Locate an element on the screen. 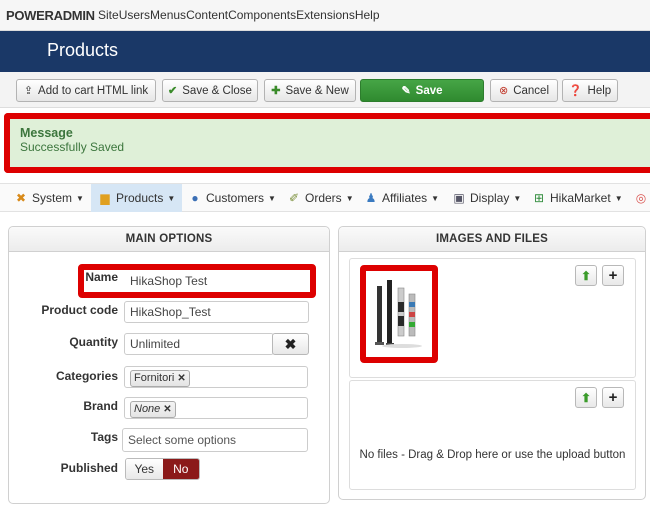 Image resolution: width=650 pixels, height=511 pixels. categories-label: Categories is located at coordinates (86, 376).